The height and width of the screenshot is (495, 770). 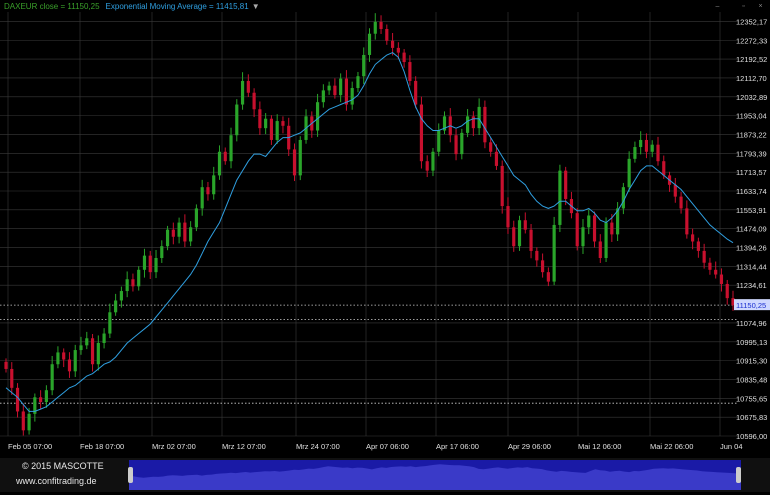 I want to click on y-tick-label: 10755,65, so click(x=751, y=398).